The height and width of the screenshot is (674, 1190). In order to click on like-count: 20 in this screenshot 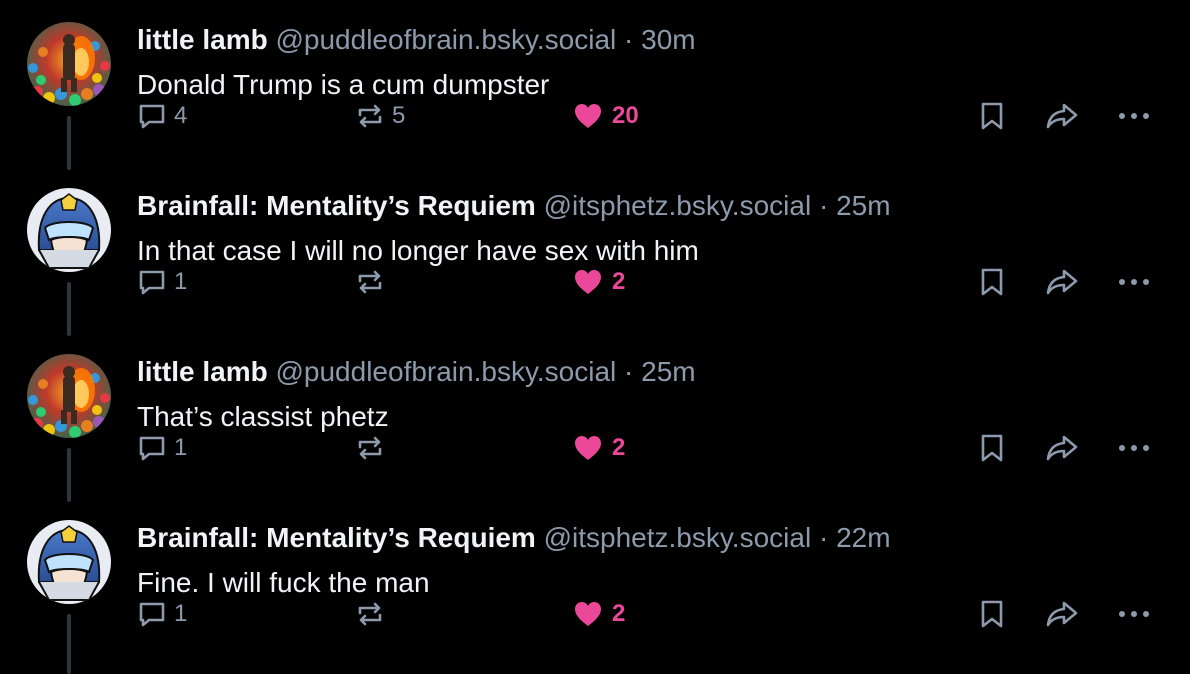, I will do `click(625, 115)`.